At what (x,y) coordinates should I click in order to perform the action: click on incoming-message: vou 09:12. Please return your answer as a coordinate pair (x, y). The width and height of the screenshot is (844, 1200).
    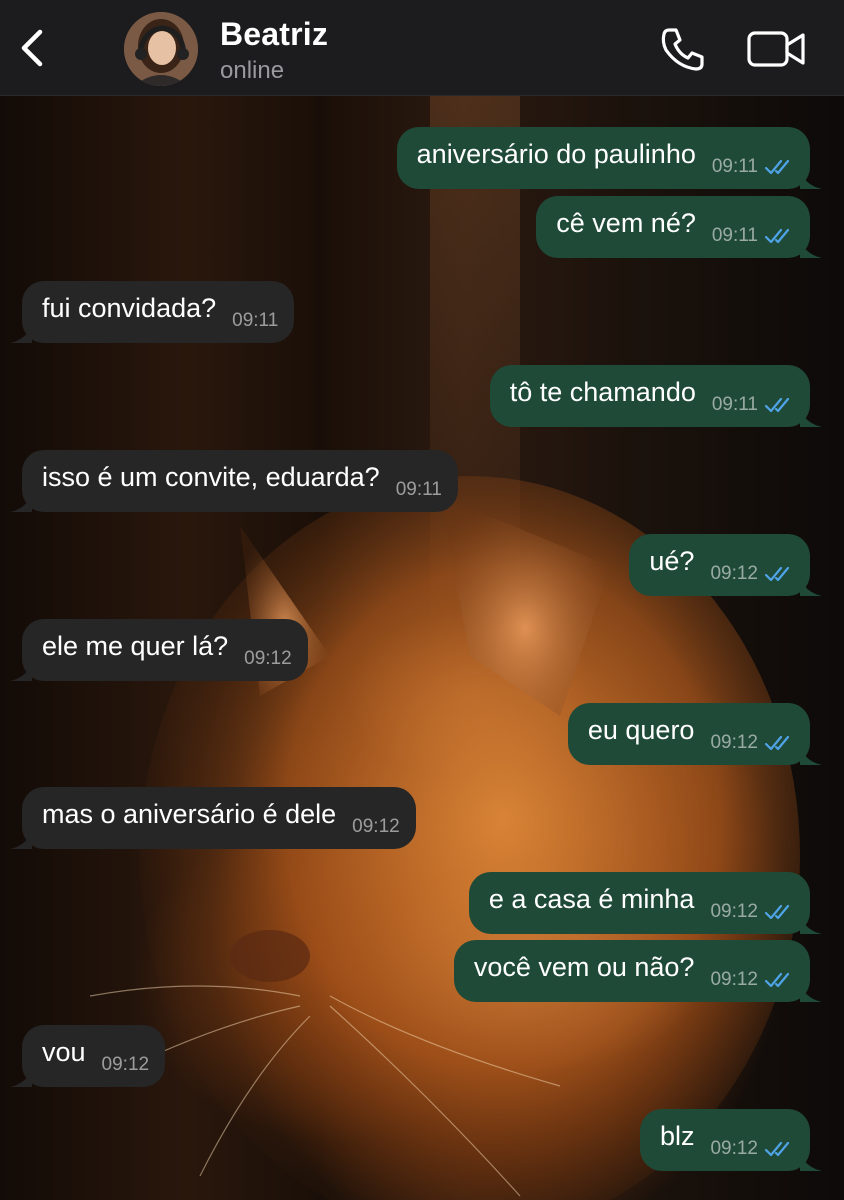
    Looking at the image, I should click on (88, 1056).